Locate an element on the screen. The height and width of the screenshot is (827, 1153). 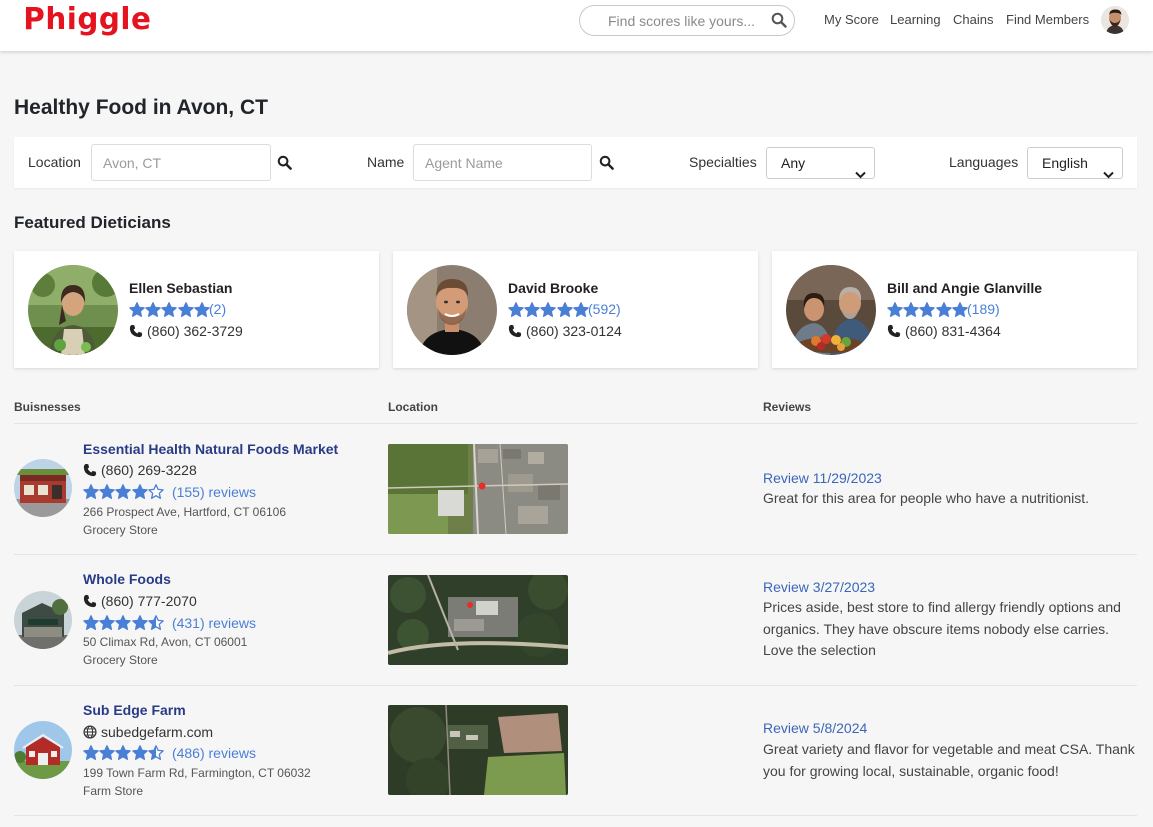
review-date-link: Review 5/8/2024 is located at coordinates (815, 728).